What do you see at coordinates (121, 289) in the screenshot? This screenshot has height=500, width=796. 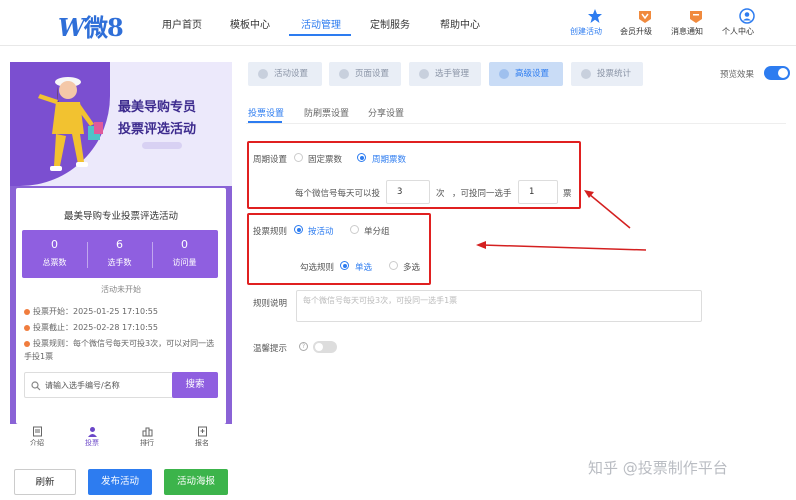 I see `activity-status: 活动未开始` at bounding box center [121, 289].